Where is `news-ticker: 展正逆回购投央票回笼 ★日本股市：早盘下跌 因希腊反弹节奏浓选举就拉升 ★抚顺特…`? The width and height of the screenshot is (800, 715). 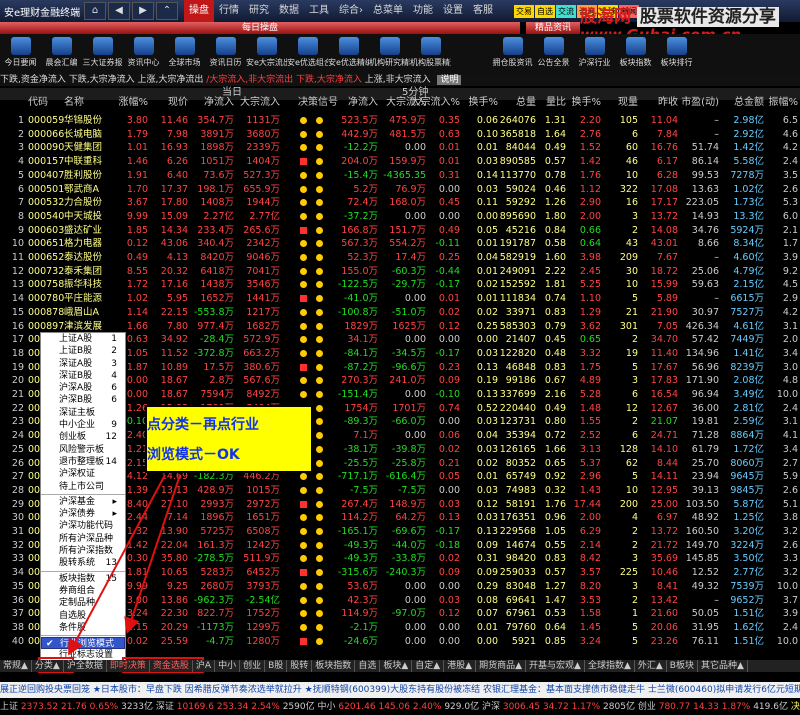 news-ticker: 展正逆回购投央票回笼 ★日本股市：早盘下跌 因希腊反弹节奏浓选举就拉升 ★抚顺特… is located at coordinates (400, 690).